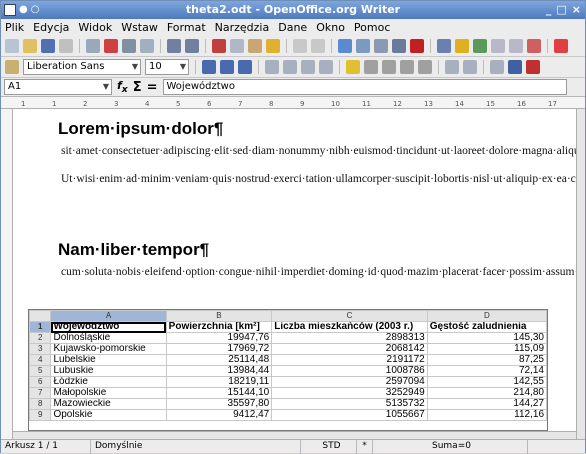  What do you see at coordinates (147, 46) in the screenshot?
I see `print-preview-icon` at bounding box center [147, 46].